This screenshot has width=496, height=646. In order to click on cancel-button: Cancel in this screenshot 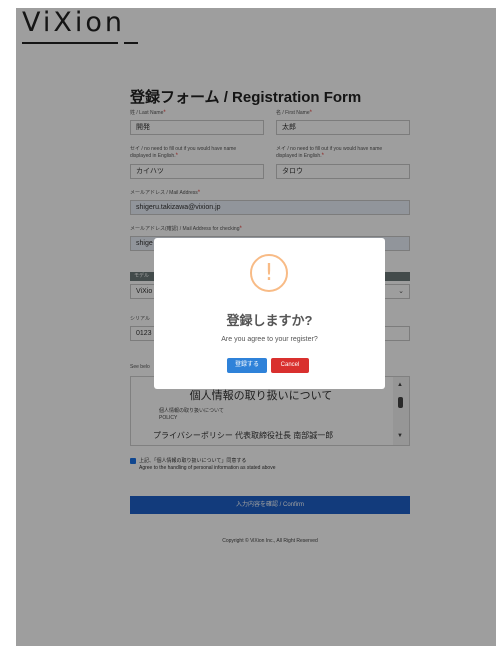, I will do `click(290, 365)`.